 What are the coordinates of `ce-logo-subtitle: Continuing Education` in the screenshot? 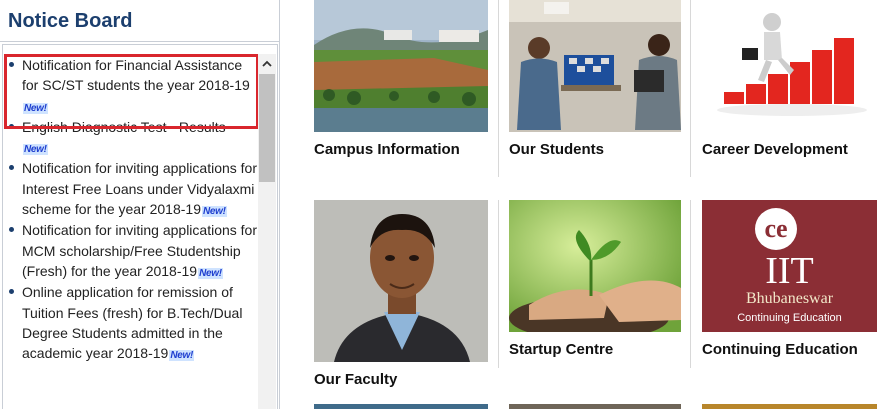 It's located at (789, 318).